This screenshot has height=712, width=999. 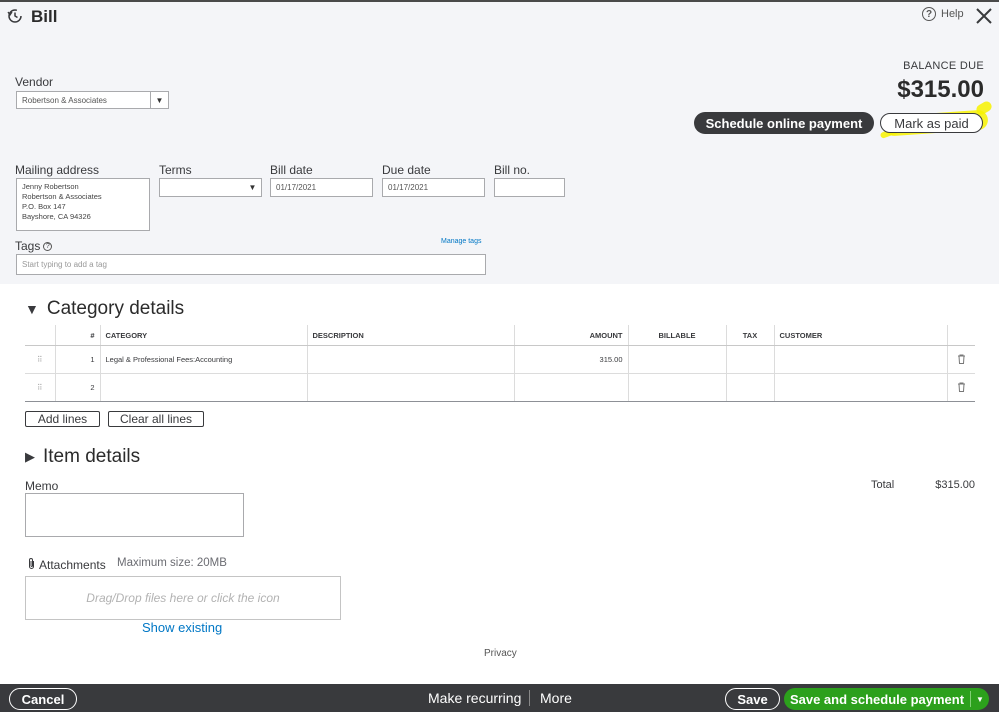 What do you see at coordinates (750, 335) in the screenshot?
I see `col-header-tax: TAX` at bounding box center [750, 335].